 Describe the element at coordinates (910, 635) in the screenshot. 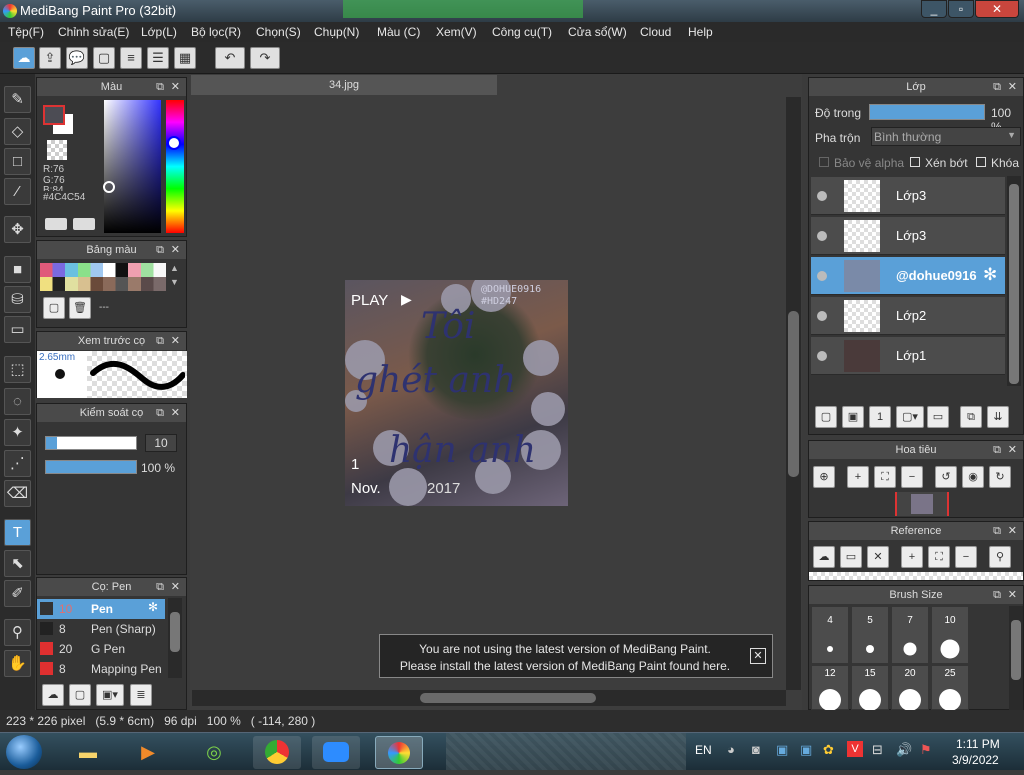

I see `brush-size-option: 7` at that location.